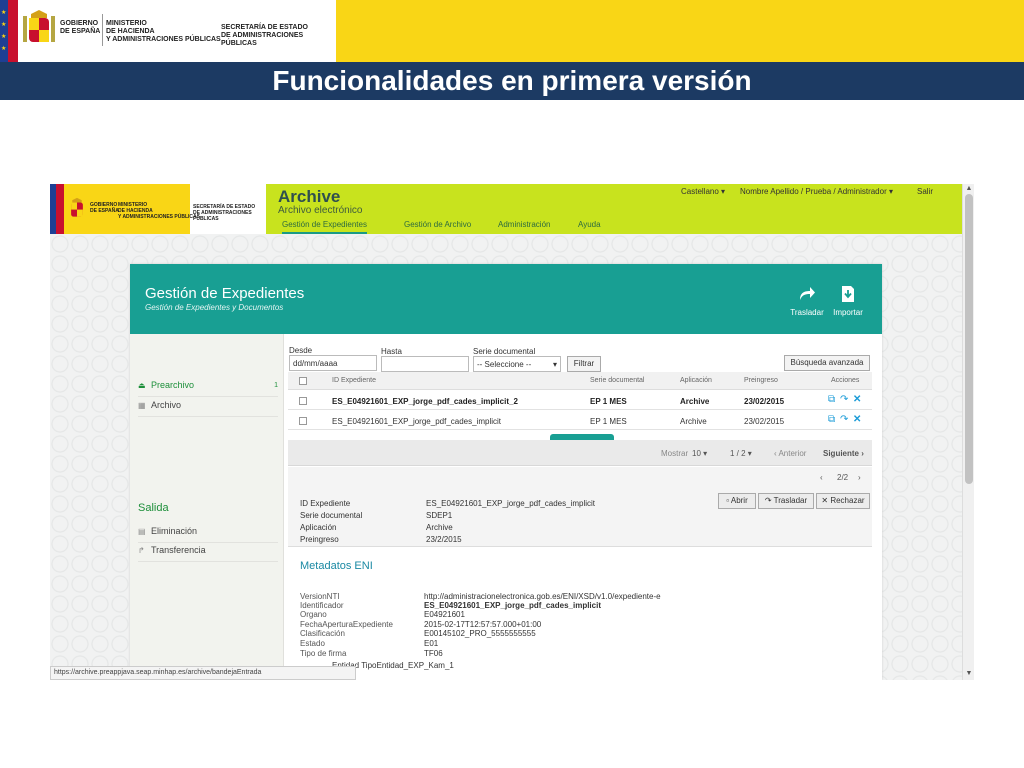  What do you see at coordinates (504, 364) in the screenshot?
I see `serie-select-value: -- Seleccione --` at bounding box center [504, 364].